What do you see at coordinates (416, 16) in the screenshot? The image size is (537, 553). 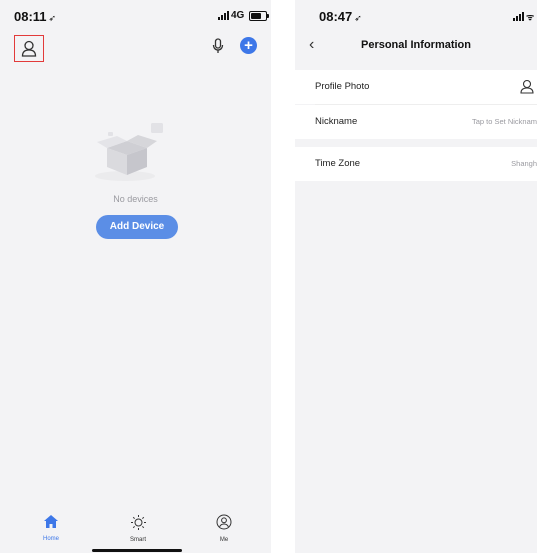 I see `status-bar: 08:47 ➶ ᯤ` at bounding box center [416, 16].